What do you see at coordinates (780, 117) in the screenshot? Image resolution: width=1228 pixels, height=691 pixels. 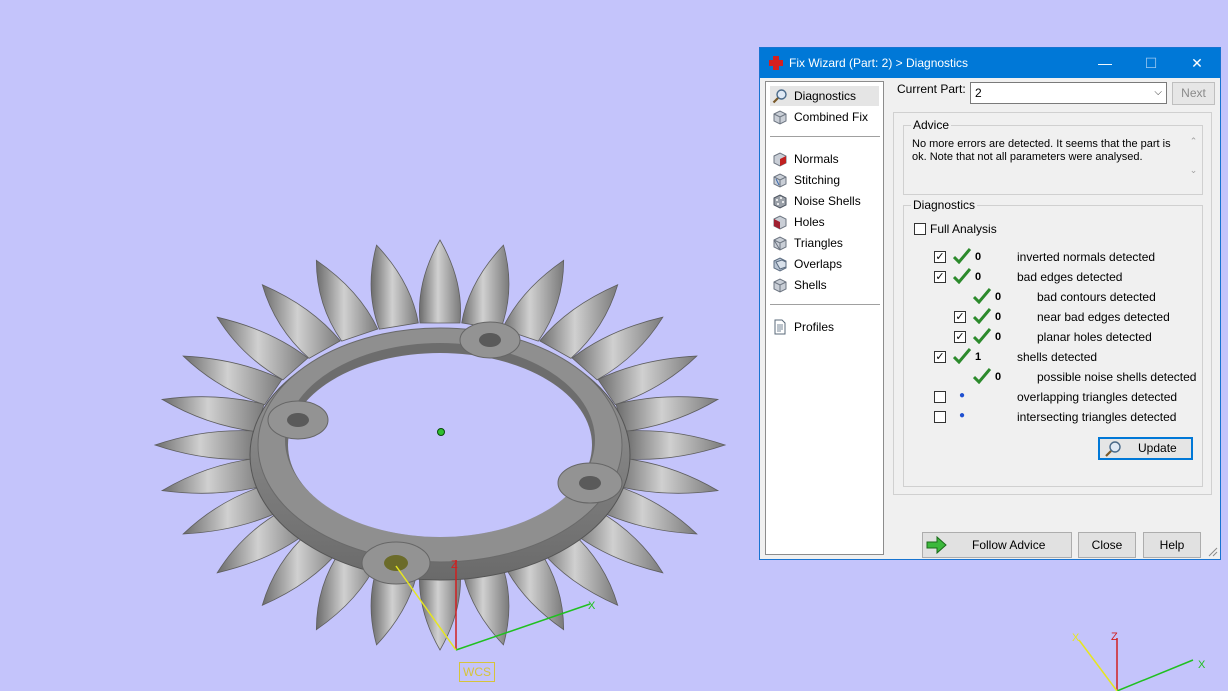 I see `cube-icon` at bounding box center [780, 117].